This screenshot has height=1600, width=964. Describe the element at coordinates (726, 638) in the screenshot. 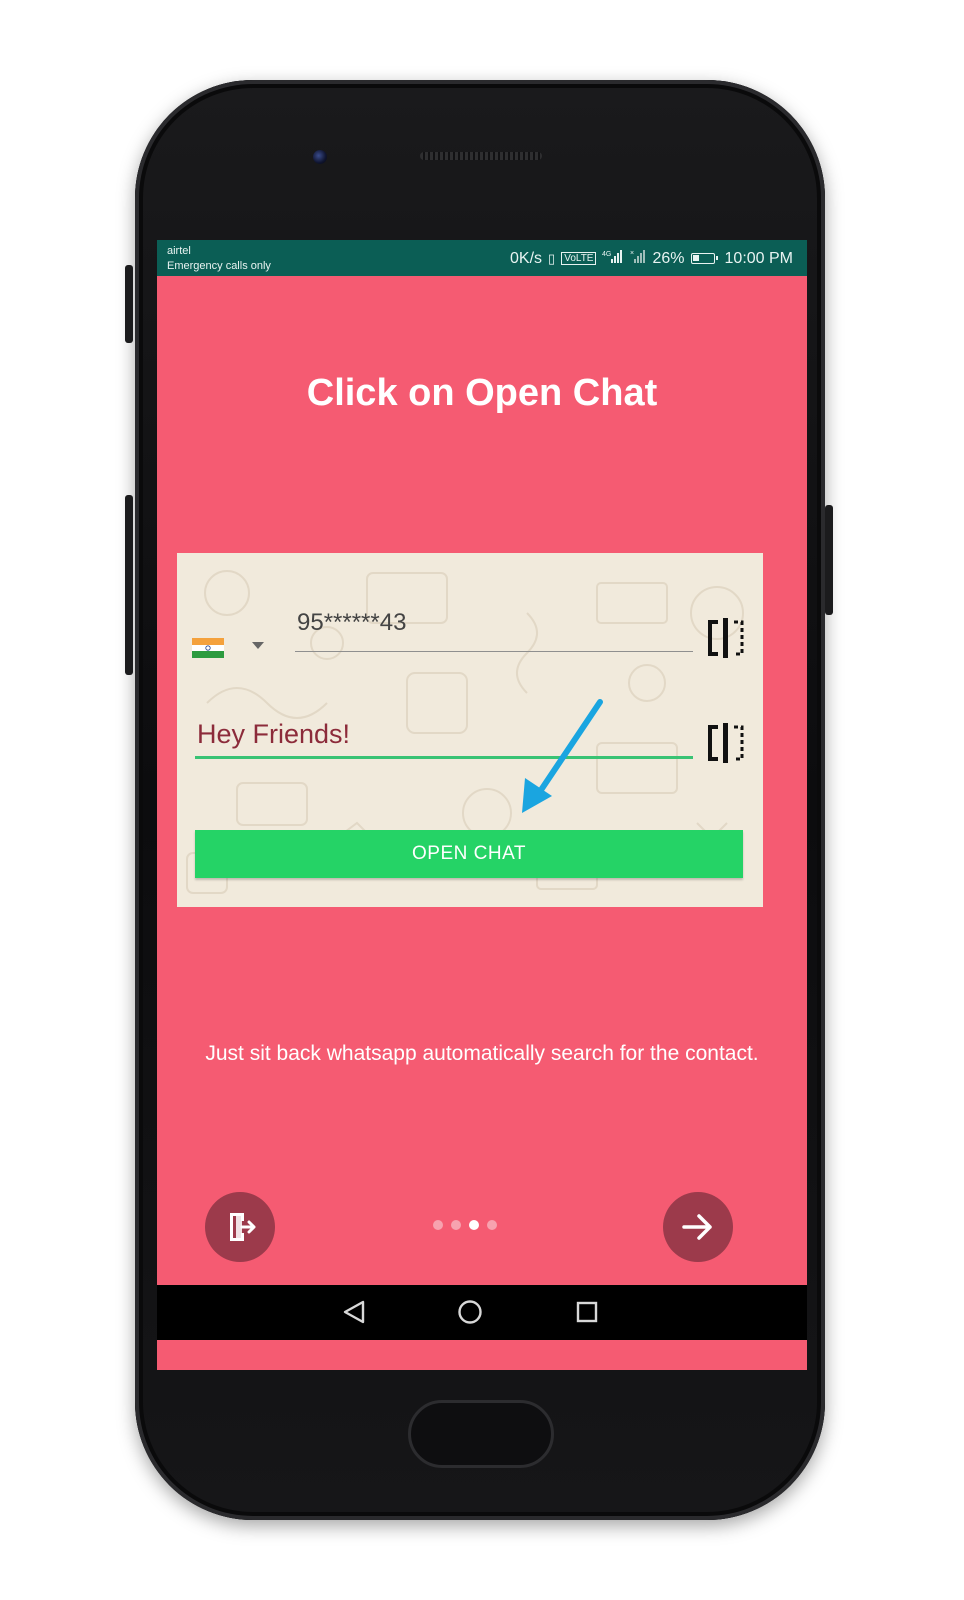

I see `paste-field-icon` at that location.